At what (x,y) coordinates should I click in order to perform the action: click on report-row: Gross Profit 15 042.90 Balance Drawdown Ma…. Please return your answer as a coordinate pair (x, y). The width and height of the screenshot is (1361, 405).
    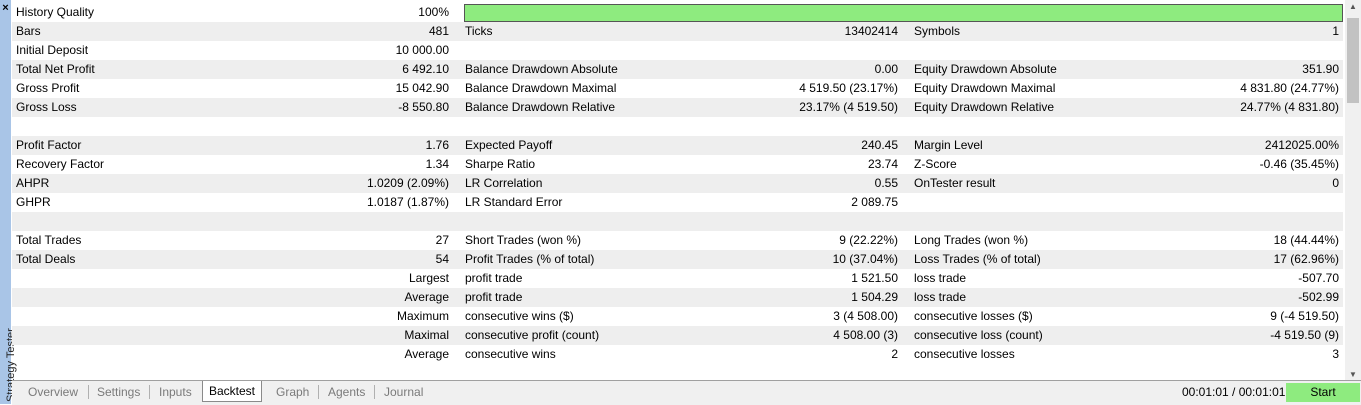
    Looking at the image, I should click on (677, 88).